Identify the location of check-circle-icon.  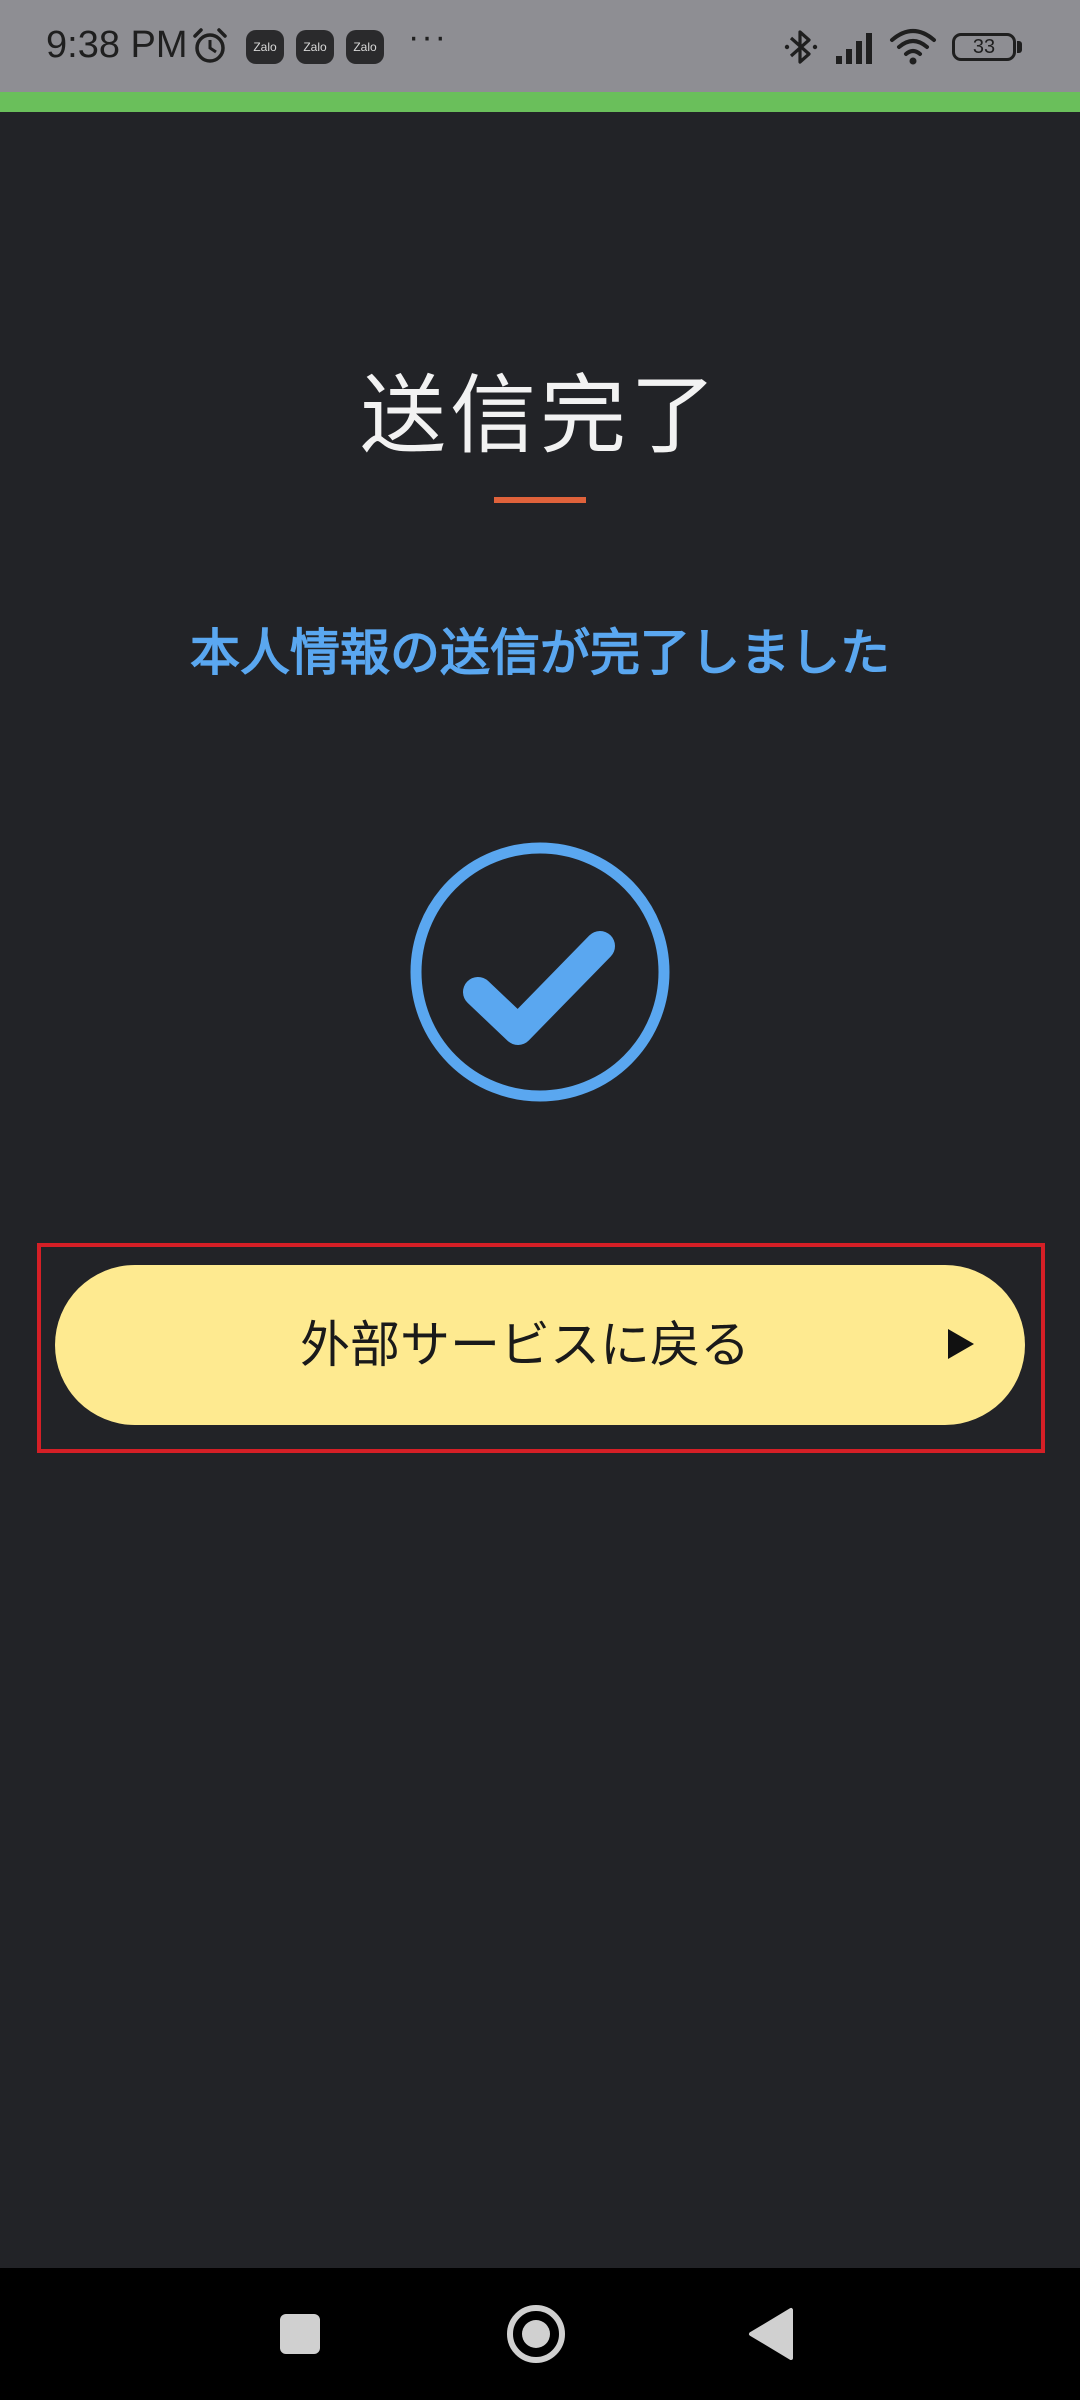
(540, 972).